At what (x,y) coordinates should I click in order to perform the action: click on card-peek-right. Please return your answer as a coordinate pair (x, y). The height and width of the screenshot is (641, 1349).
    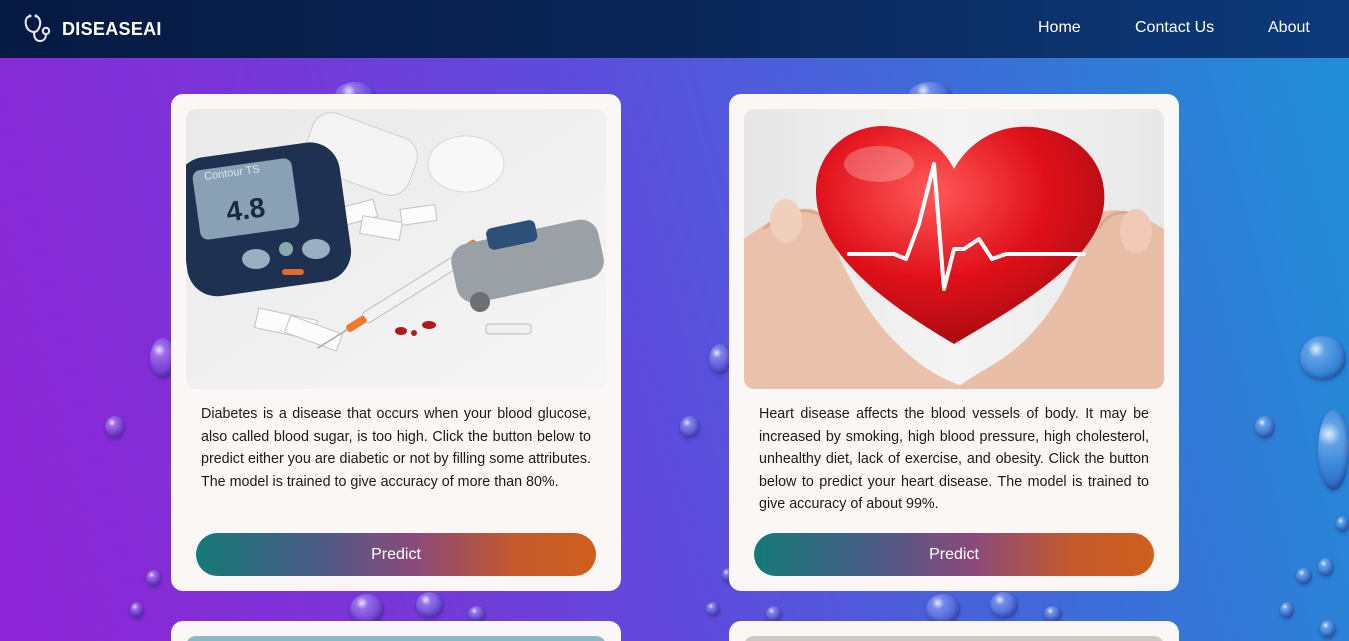
    Looking at the image, I should click on (954, 631).